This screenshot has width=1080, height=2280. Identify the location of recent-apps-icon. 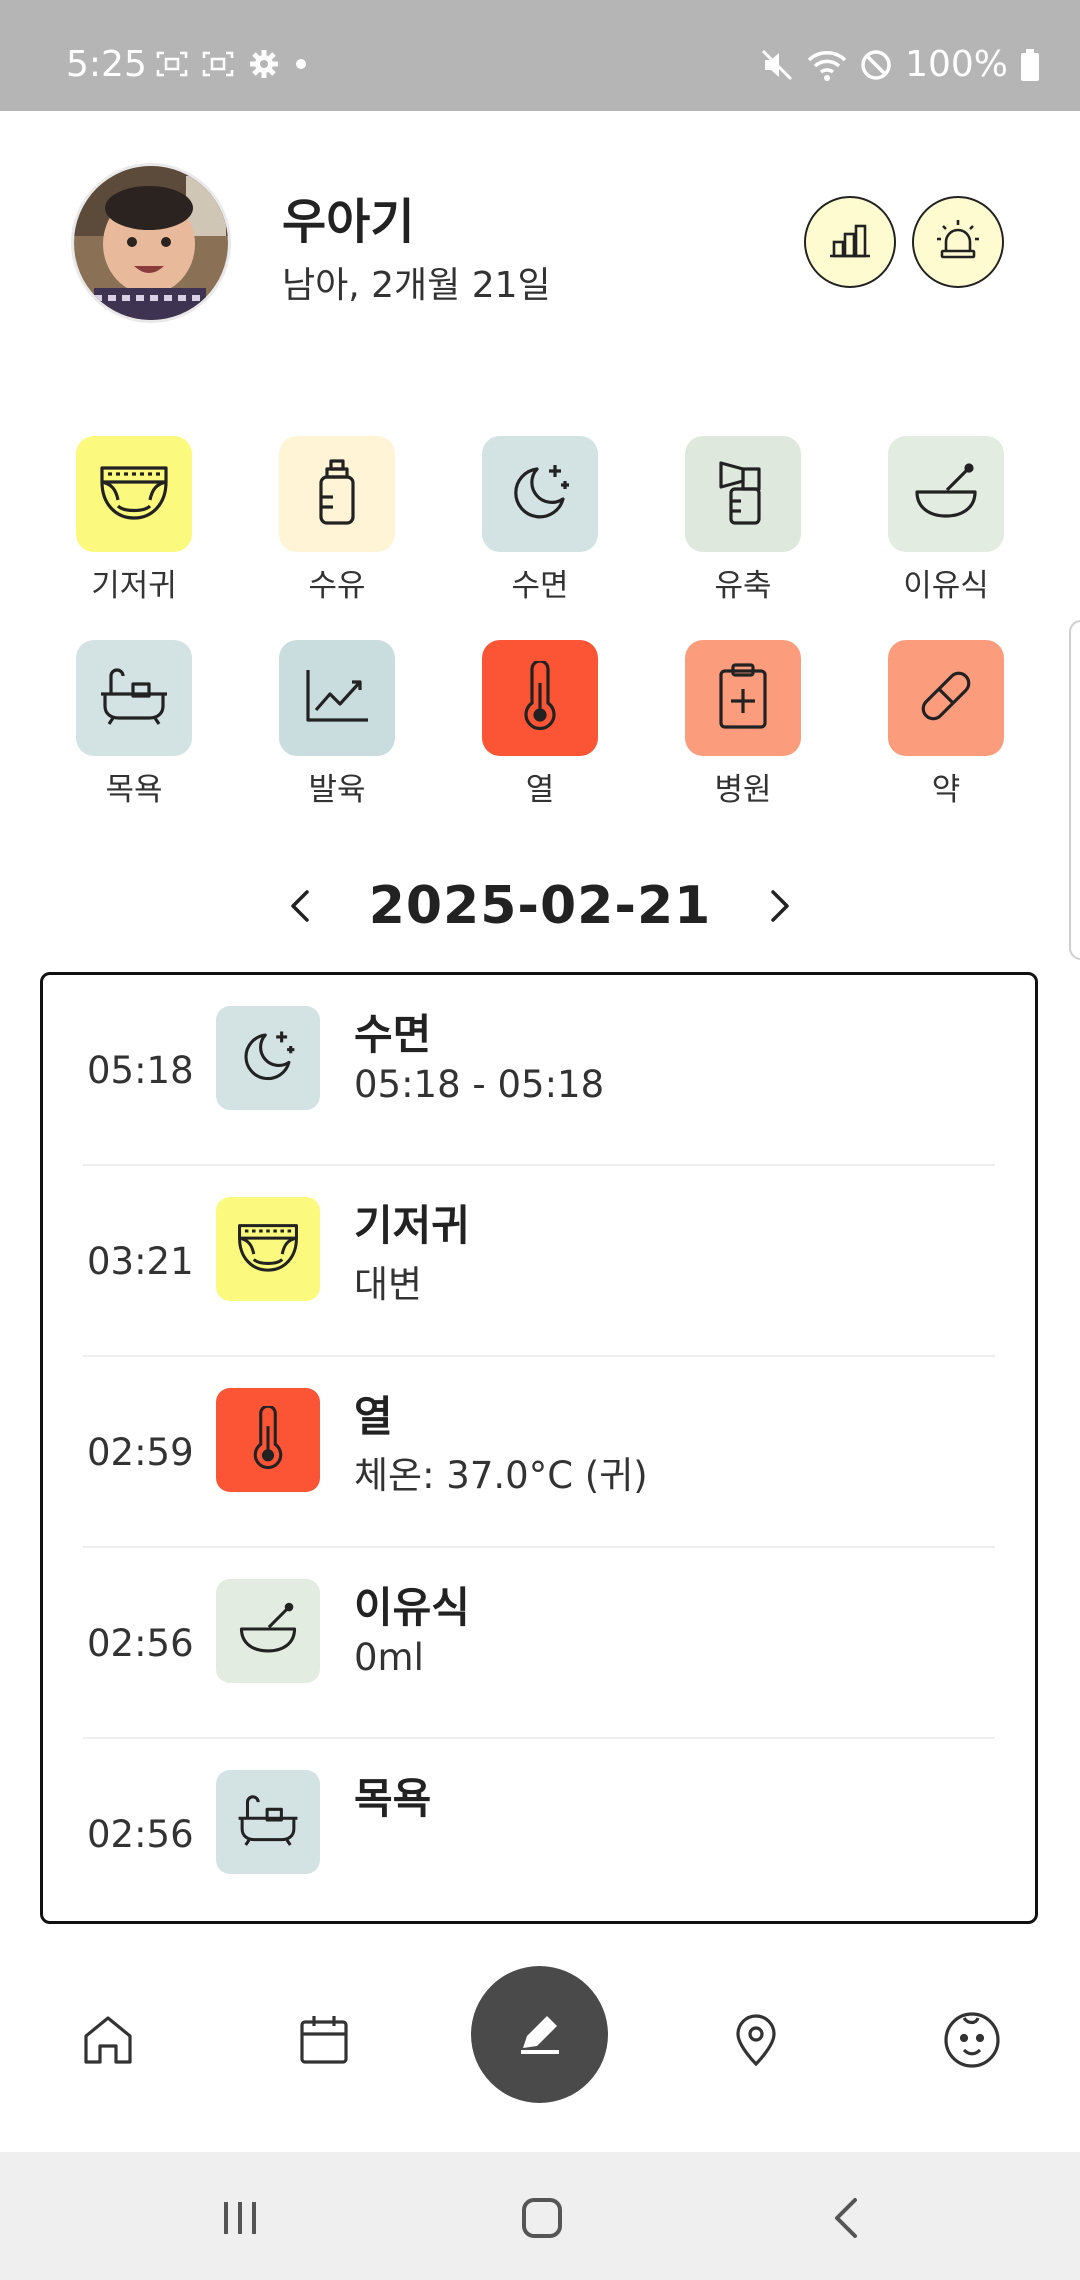
(240, 2220).